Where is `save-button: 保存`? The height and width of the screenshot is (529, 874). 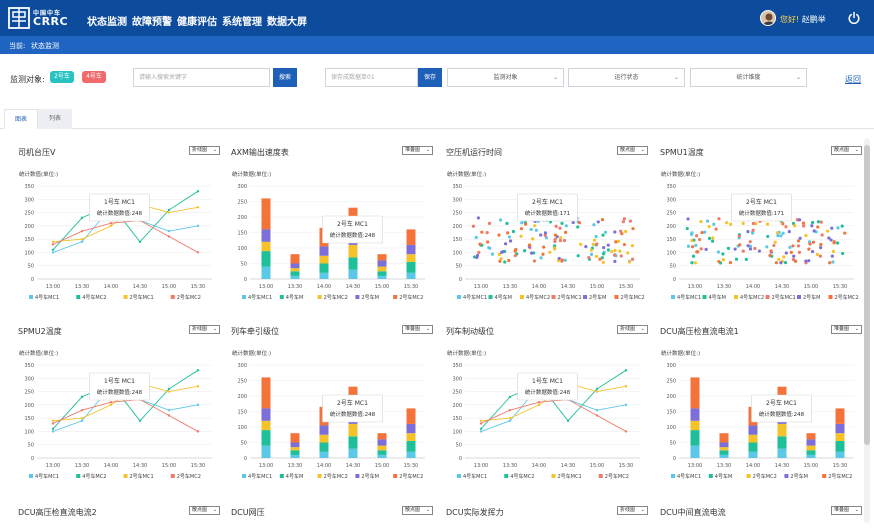 save-button: 保存 is located at coordinates (430, 77).